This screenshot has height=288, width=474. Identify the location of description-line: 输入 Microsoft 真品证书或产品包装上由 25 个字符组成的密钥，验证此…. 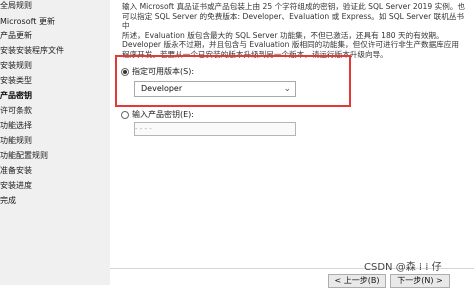
(294, 6).